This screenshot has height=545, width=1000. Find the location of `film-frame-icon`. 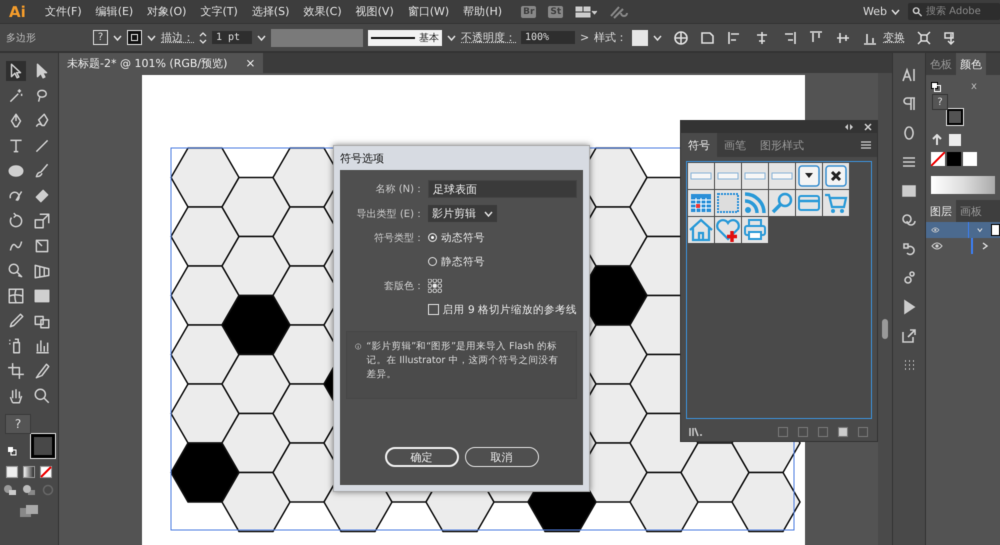

film-frame-icon is located at coordinates (728, 203).